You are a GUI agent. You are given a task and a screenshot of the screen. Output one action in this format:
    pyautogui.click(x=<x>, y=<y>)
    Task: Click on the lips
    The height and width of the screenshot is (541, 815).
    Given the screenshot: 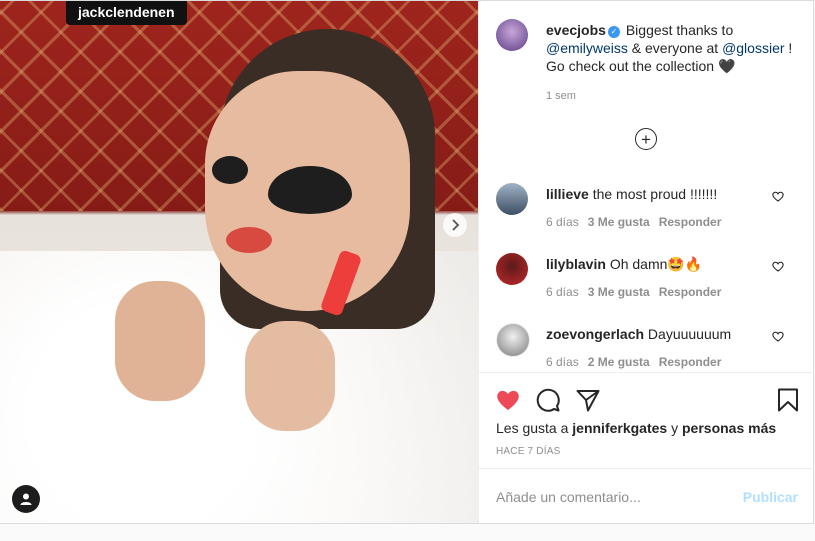 What is the action you would take?
    pyautogui.click(x=249, y=240)
    